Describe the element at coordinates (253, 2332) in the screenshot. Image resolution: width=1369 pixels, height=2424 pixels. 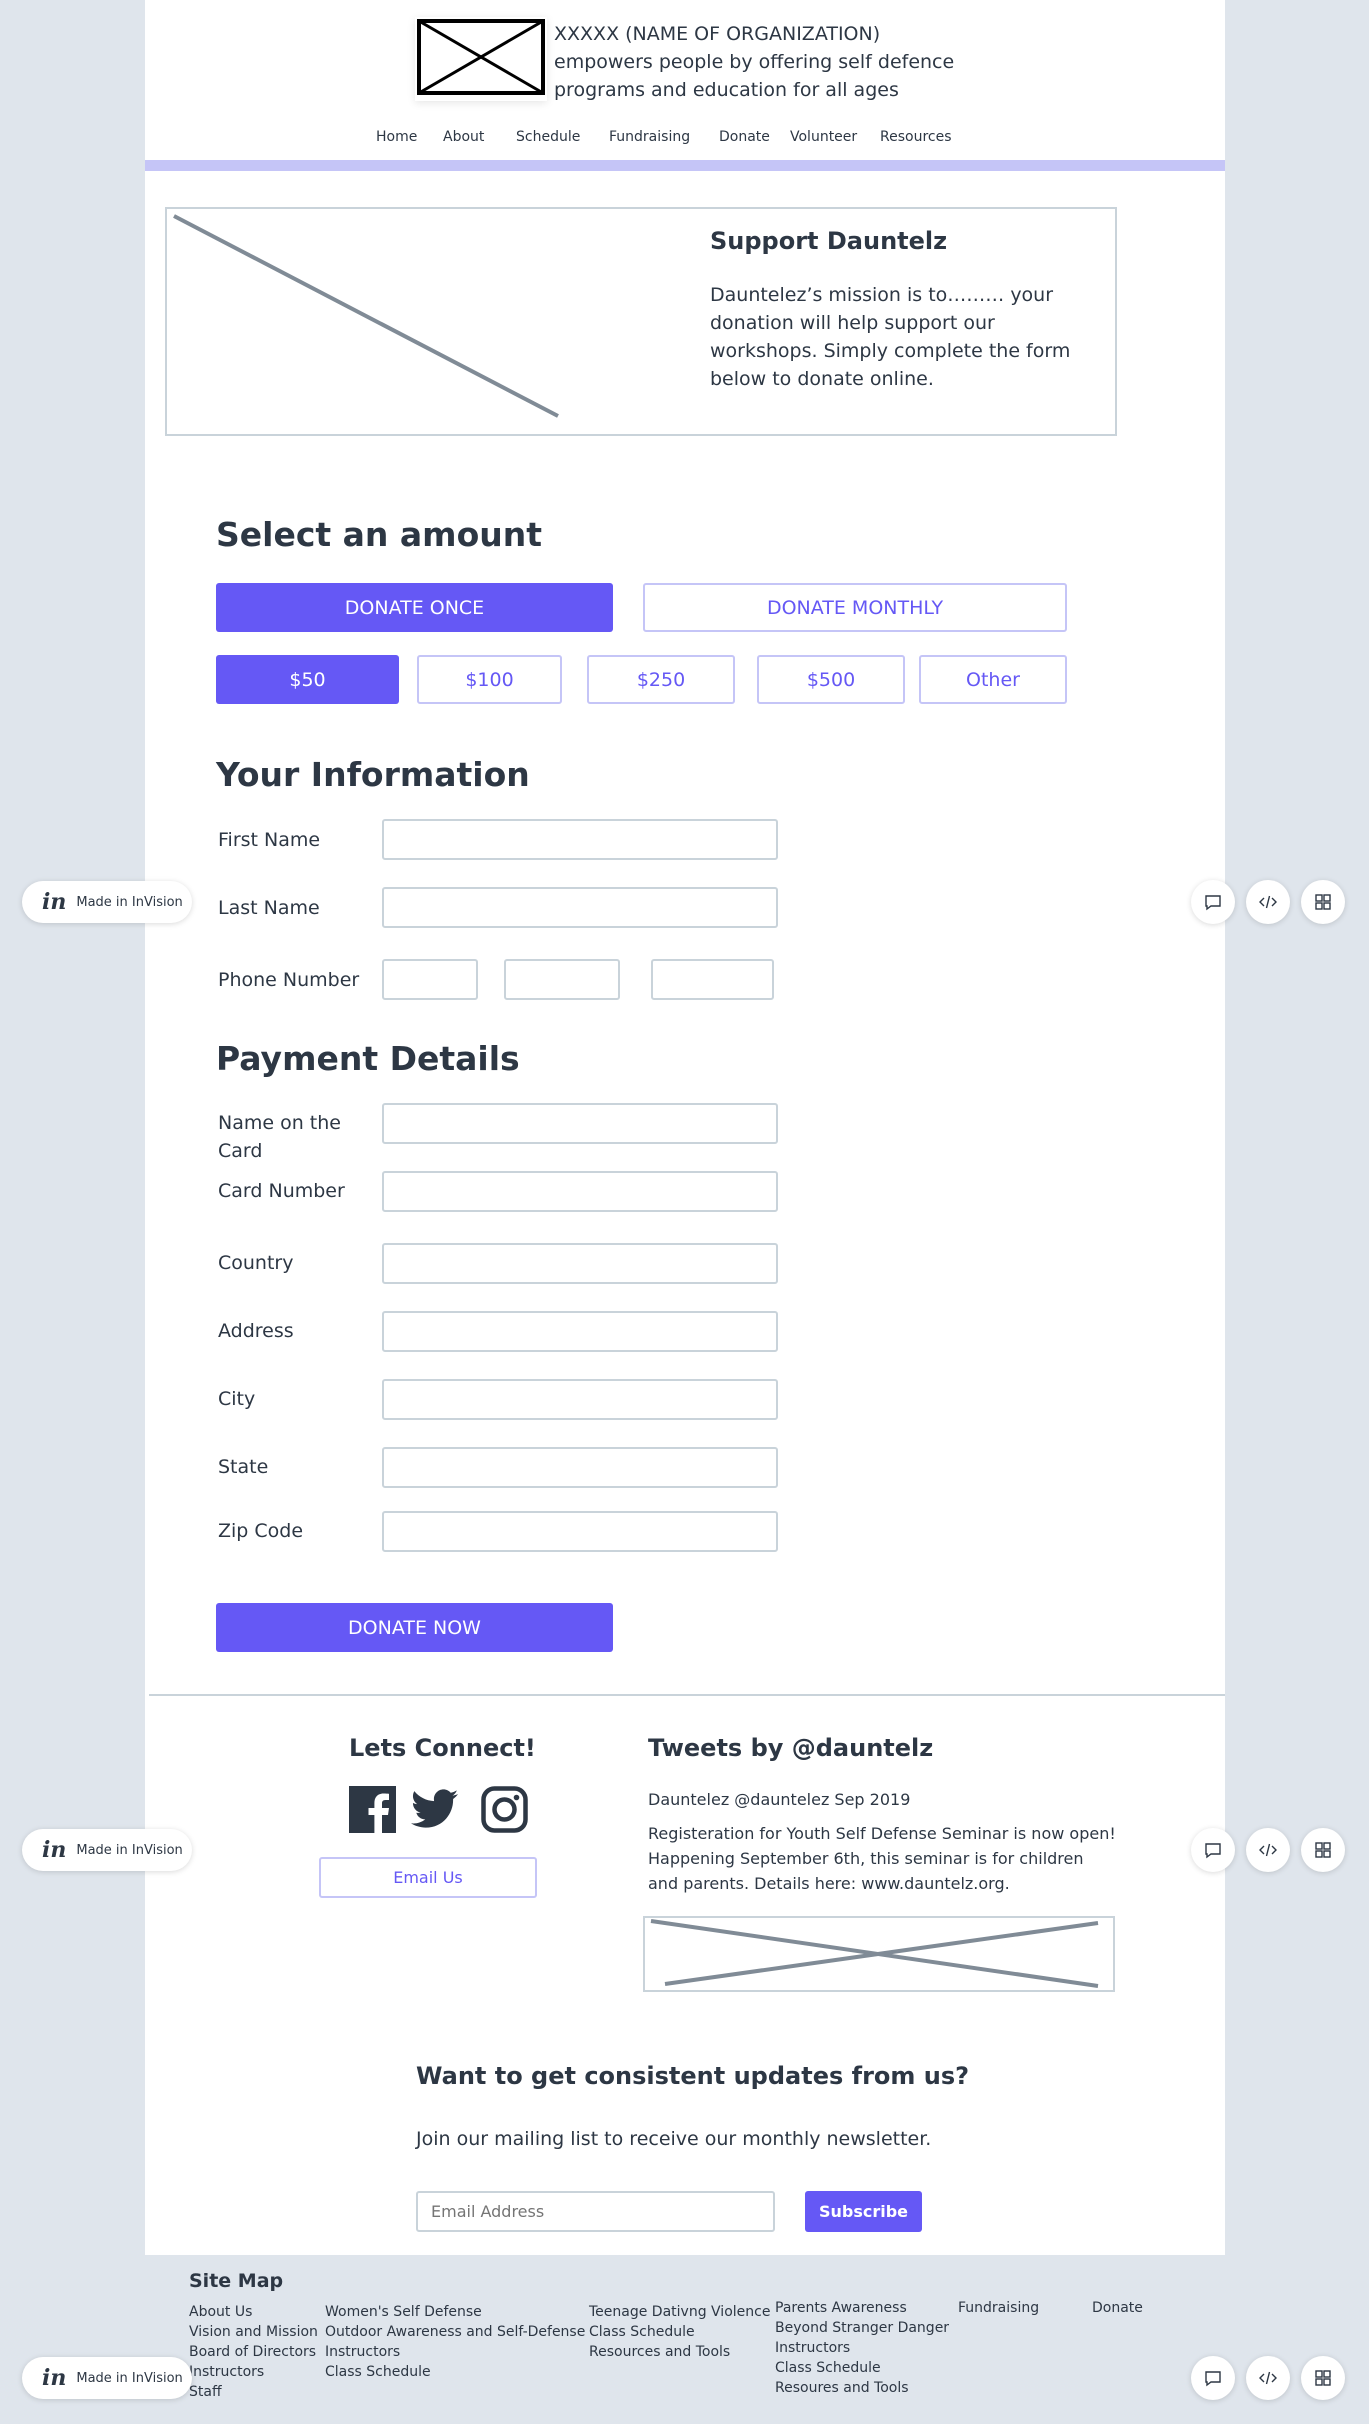
I see `sitemap-link: Vision and Mission` at that location.